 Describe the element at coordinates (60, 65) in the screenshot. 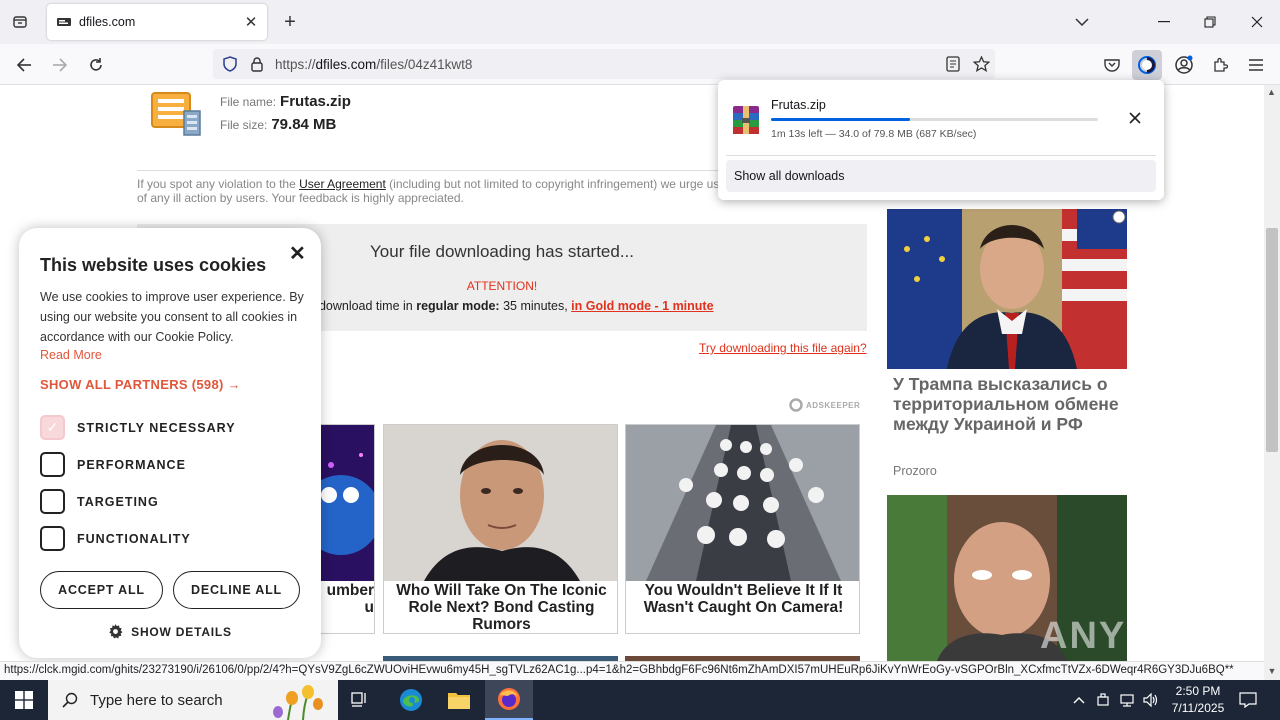

I see `forward-arrow-icon` at that location.